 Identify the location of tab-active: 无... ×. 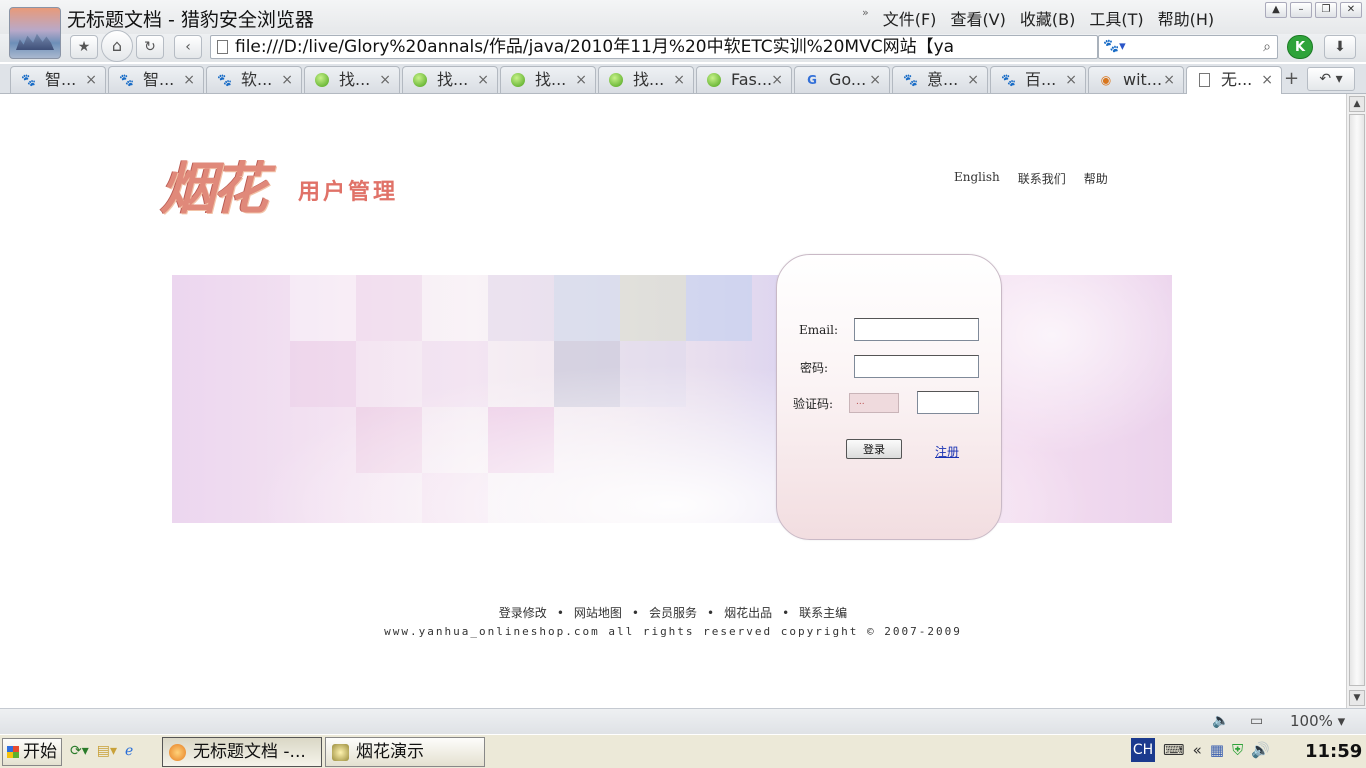
(1234, 80).